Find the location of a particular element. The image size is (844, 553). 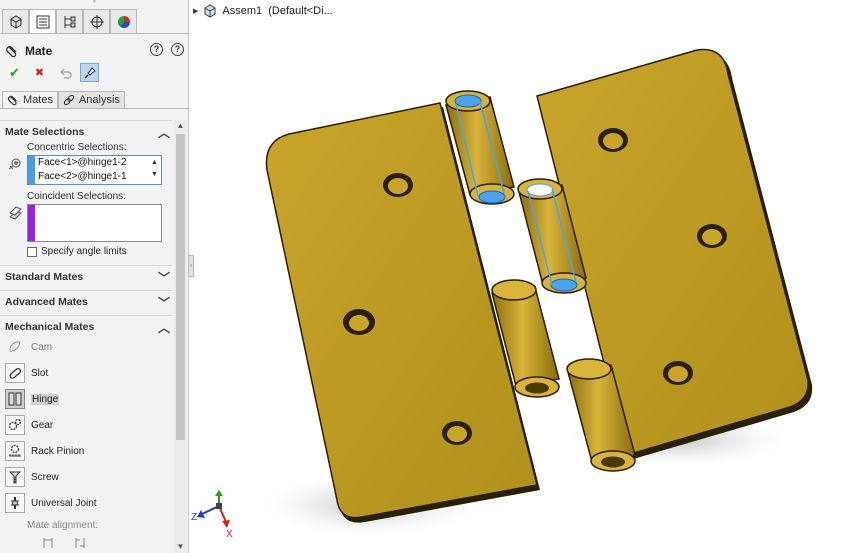

rack-pinion-icon is located at coordinates (15, 451).